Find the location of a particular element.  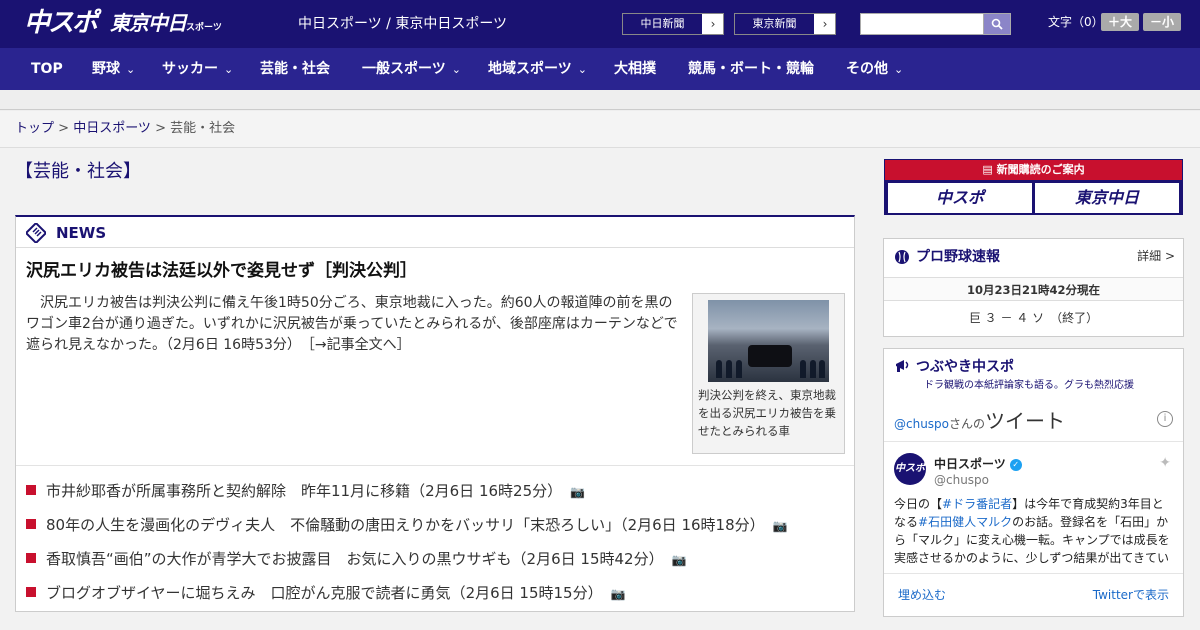

news-item-title: 80年の人生を漫画化のデヴィ夫人 不倫騒動の唐田えりかをバッサリ「末恐ろしい」 is located at coordinates (333, 525).